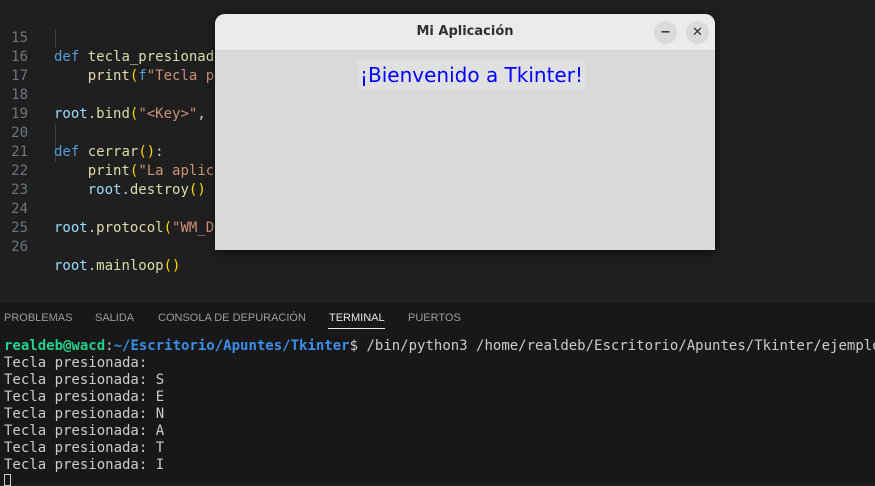 This screenshot has width=875, height=486. I want to click on window-title: Mi Aplicación, so click(465, 31).